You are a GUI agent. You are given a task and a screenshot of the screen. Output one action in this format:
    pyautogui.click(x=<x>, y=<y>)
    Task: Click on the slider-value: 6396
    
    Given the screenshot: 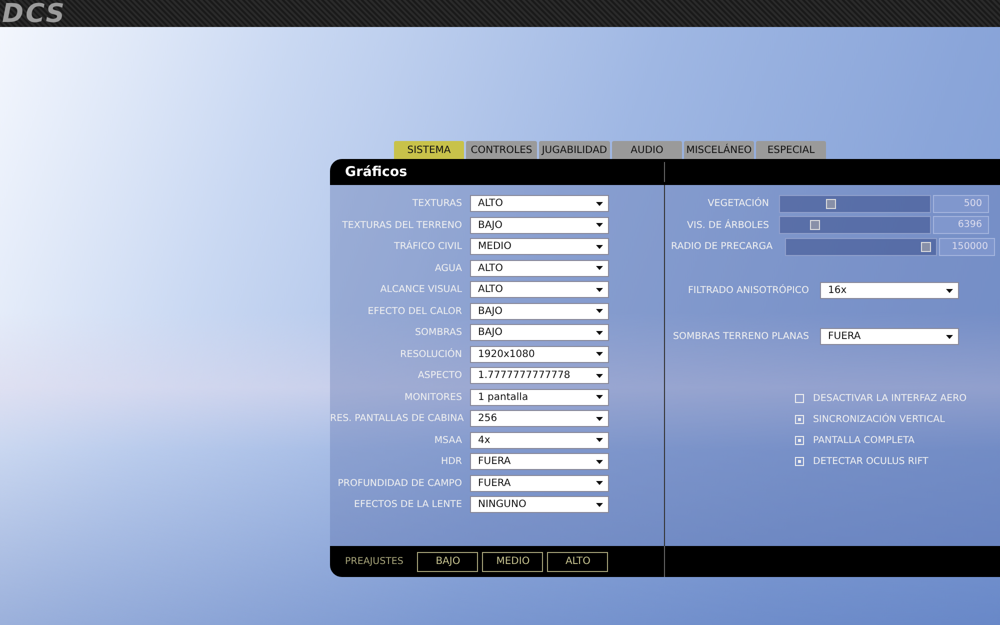 What is the action you would take?
    pyautogui.click(x=961, y=225)
    